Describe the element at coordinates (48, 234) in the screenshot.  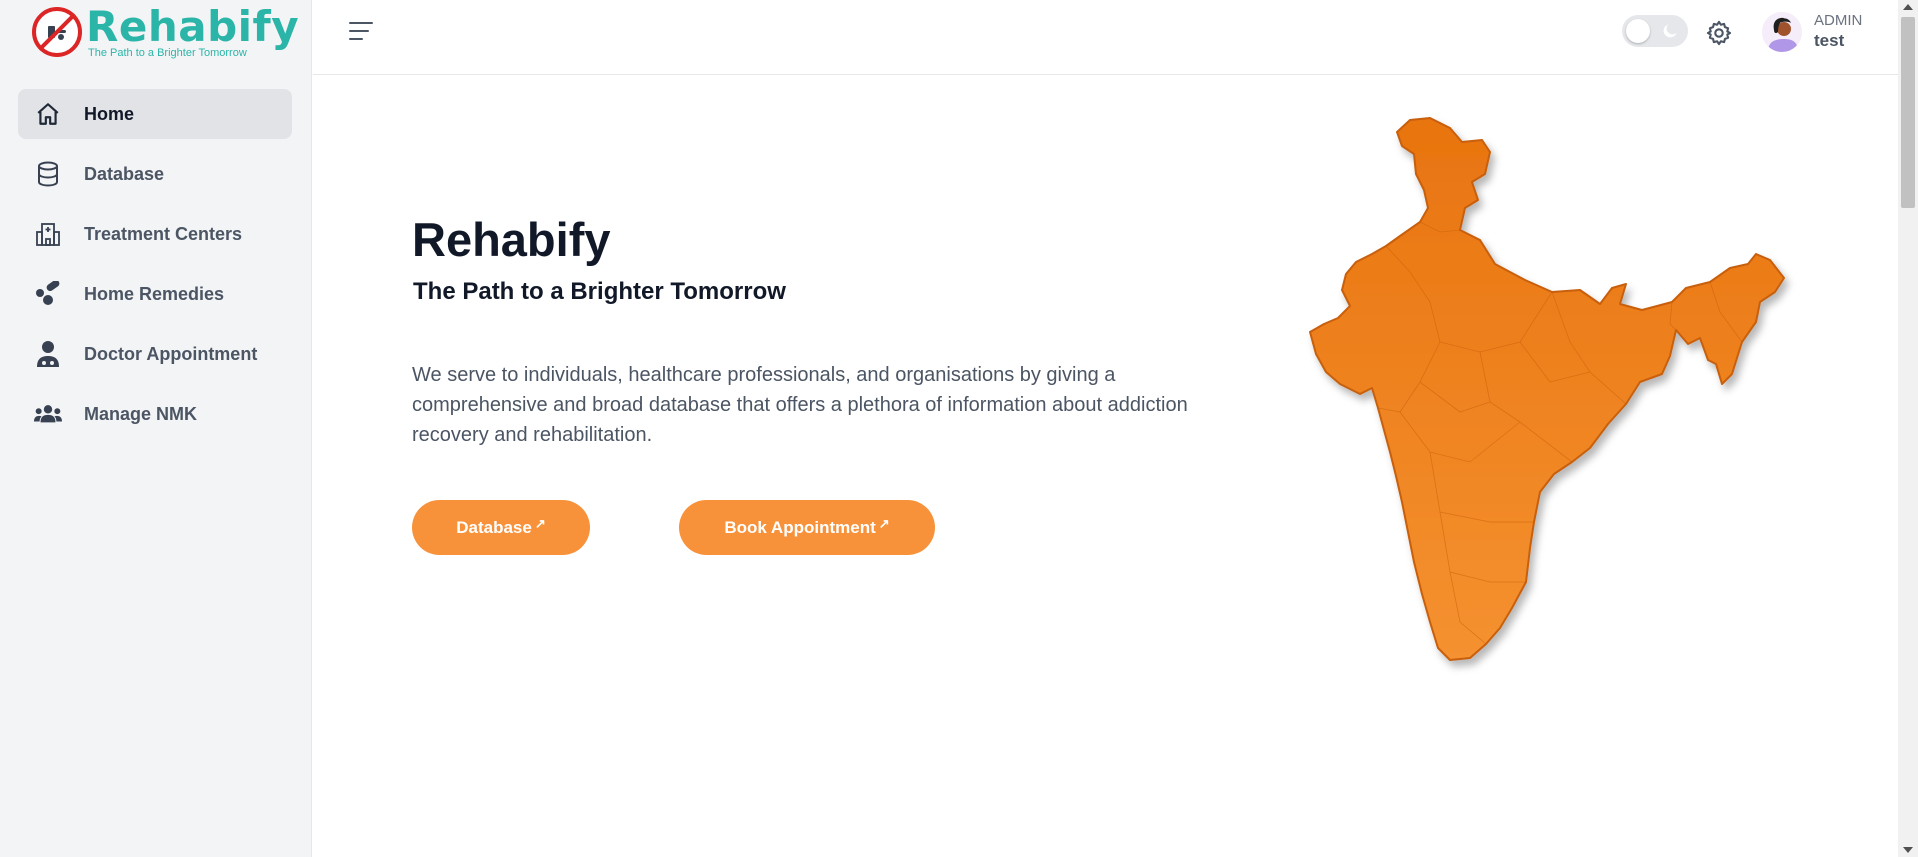
I see `hospital-icon` at that location.